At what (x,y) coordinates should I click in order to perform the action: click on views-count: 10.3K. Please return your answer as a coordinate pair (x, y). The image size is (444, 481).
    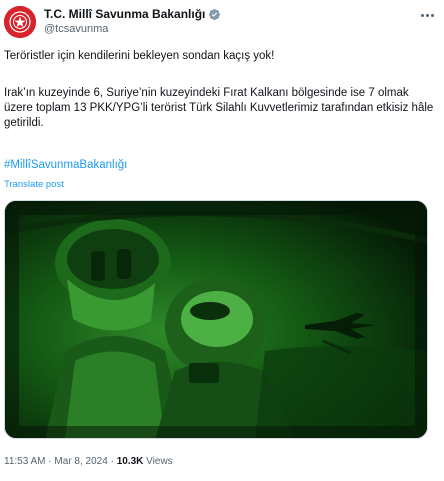
    Looking at the image, I should click on (130, 461).